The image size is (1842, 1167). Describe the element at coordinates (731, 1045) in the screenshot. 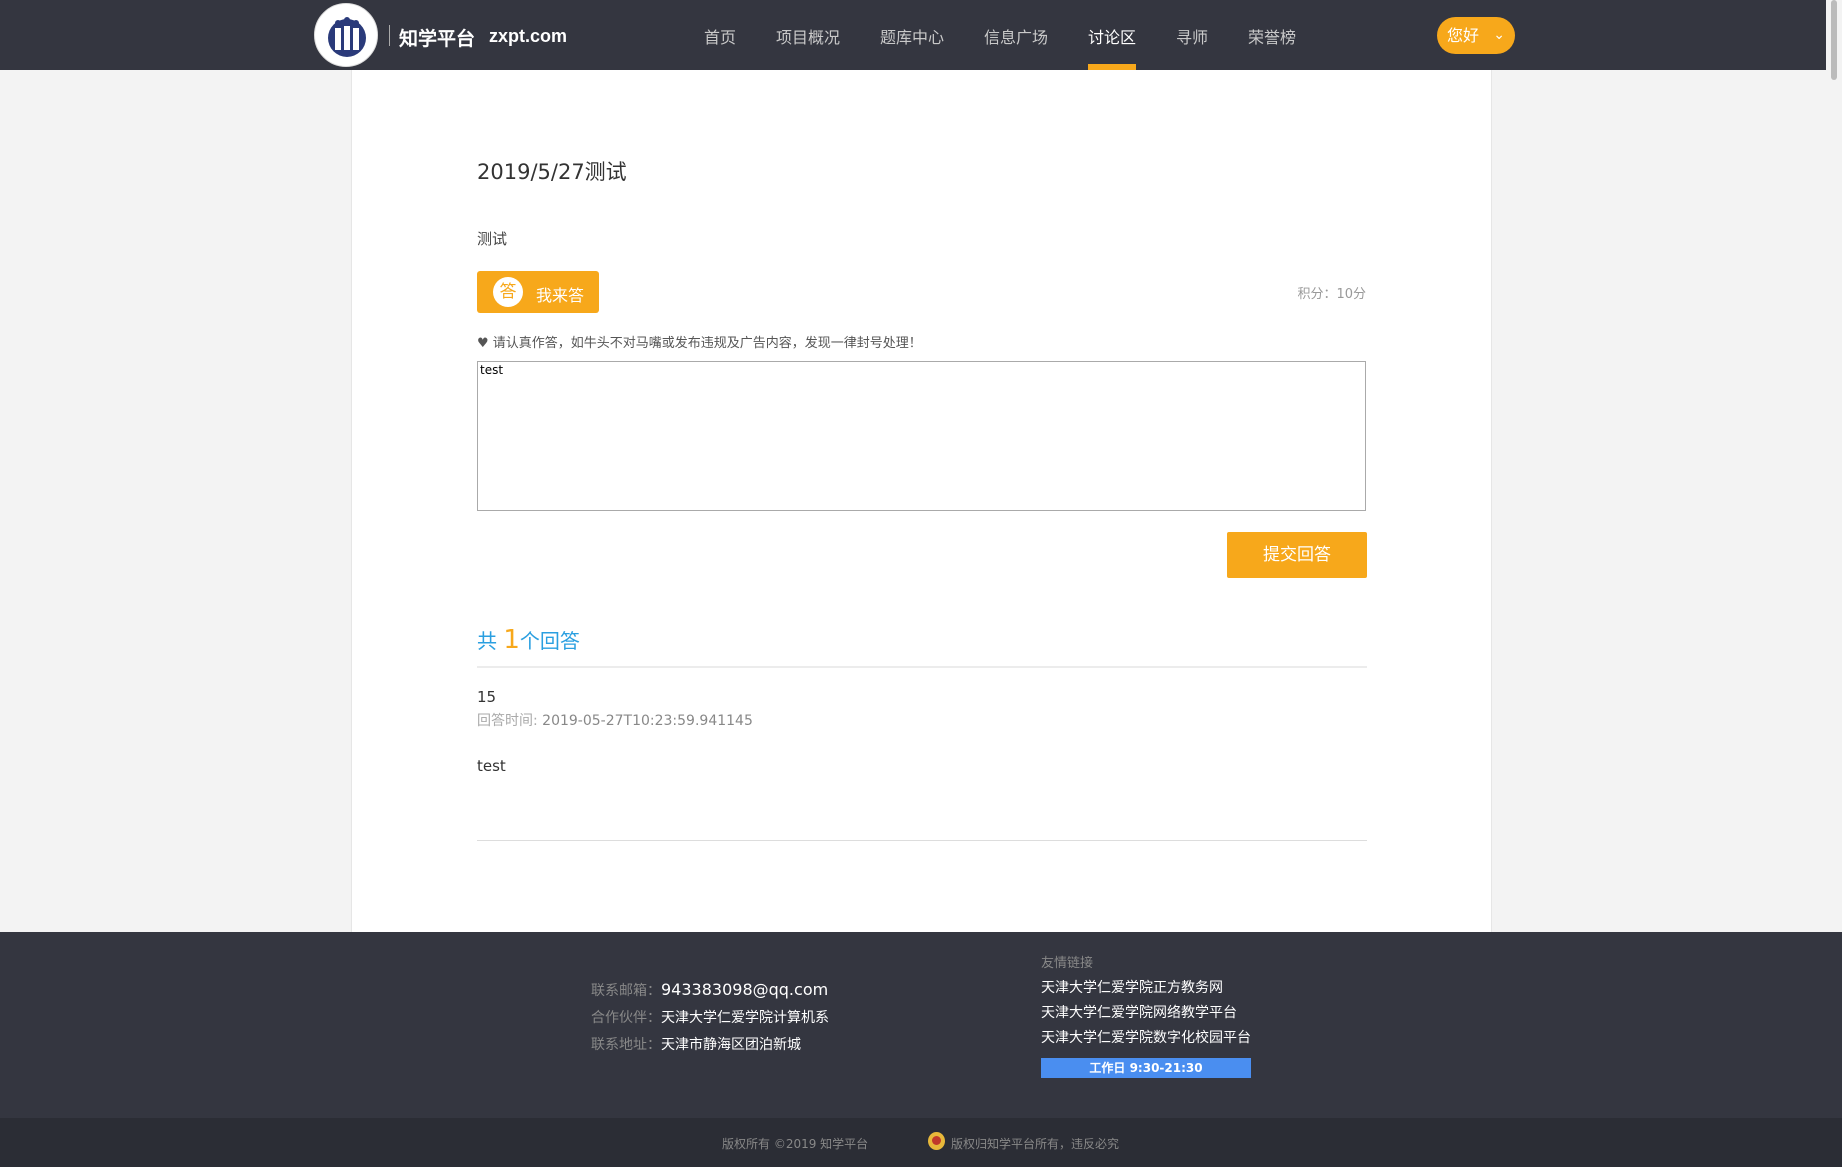

I see `footer-address: 天津市静海区团泊新城` at that location.